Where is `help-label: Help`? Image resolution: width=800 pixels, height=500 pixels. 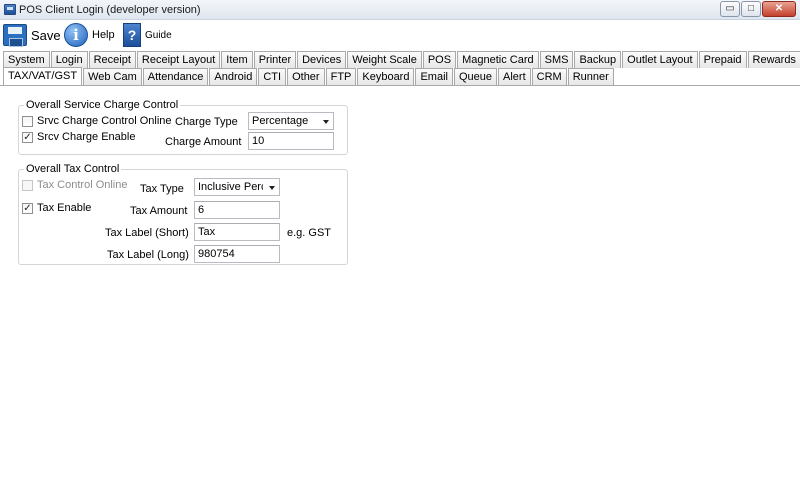
help-label: Help is located at coordinates (103, 35).